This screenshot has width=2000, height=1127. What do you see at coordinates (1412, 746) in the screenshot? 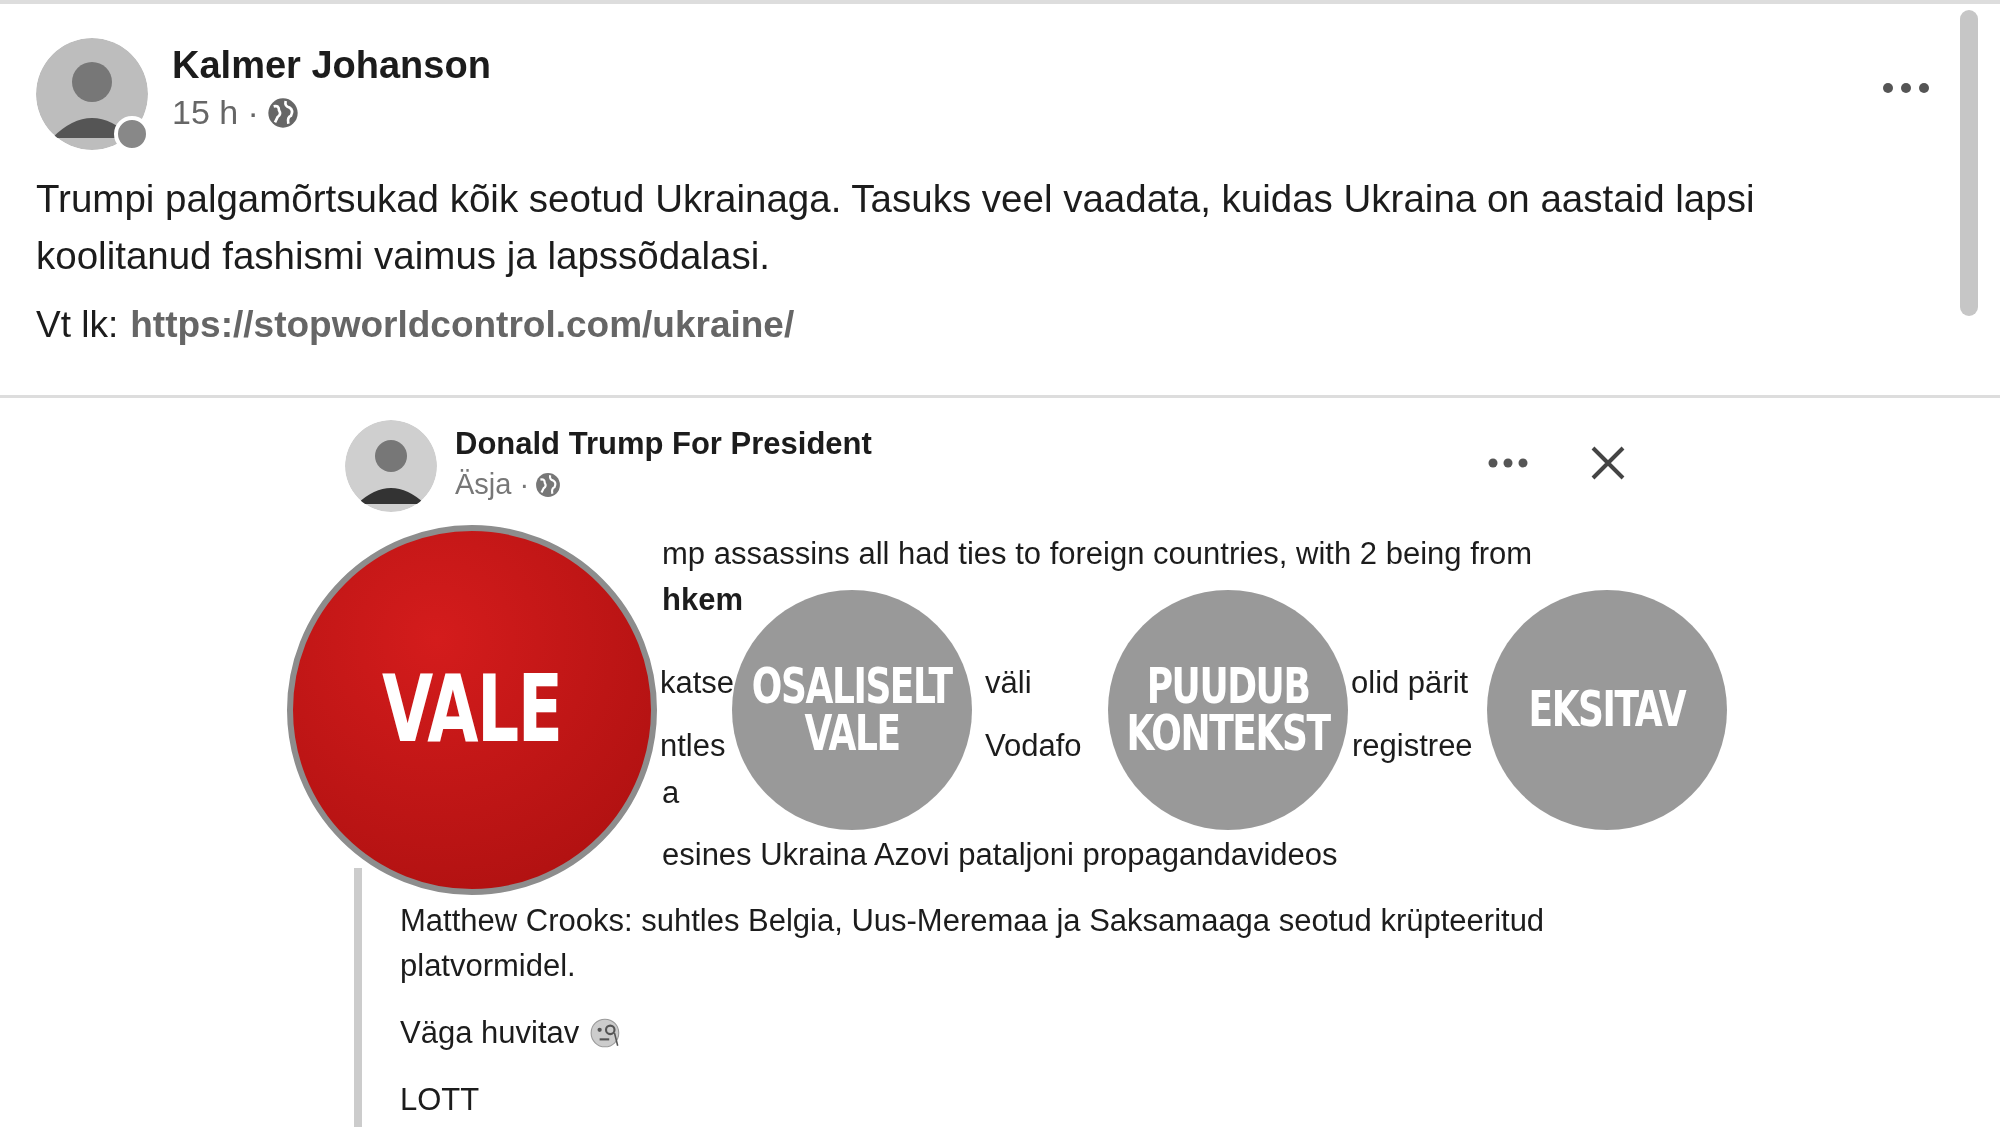
I see `post-text-fragment: registree` at bounding box center [1412, 746].